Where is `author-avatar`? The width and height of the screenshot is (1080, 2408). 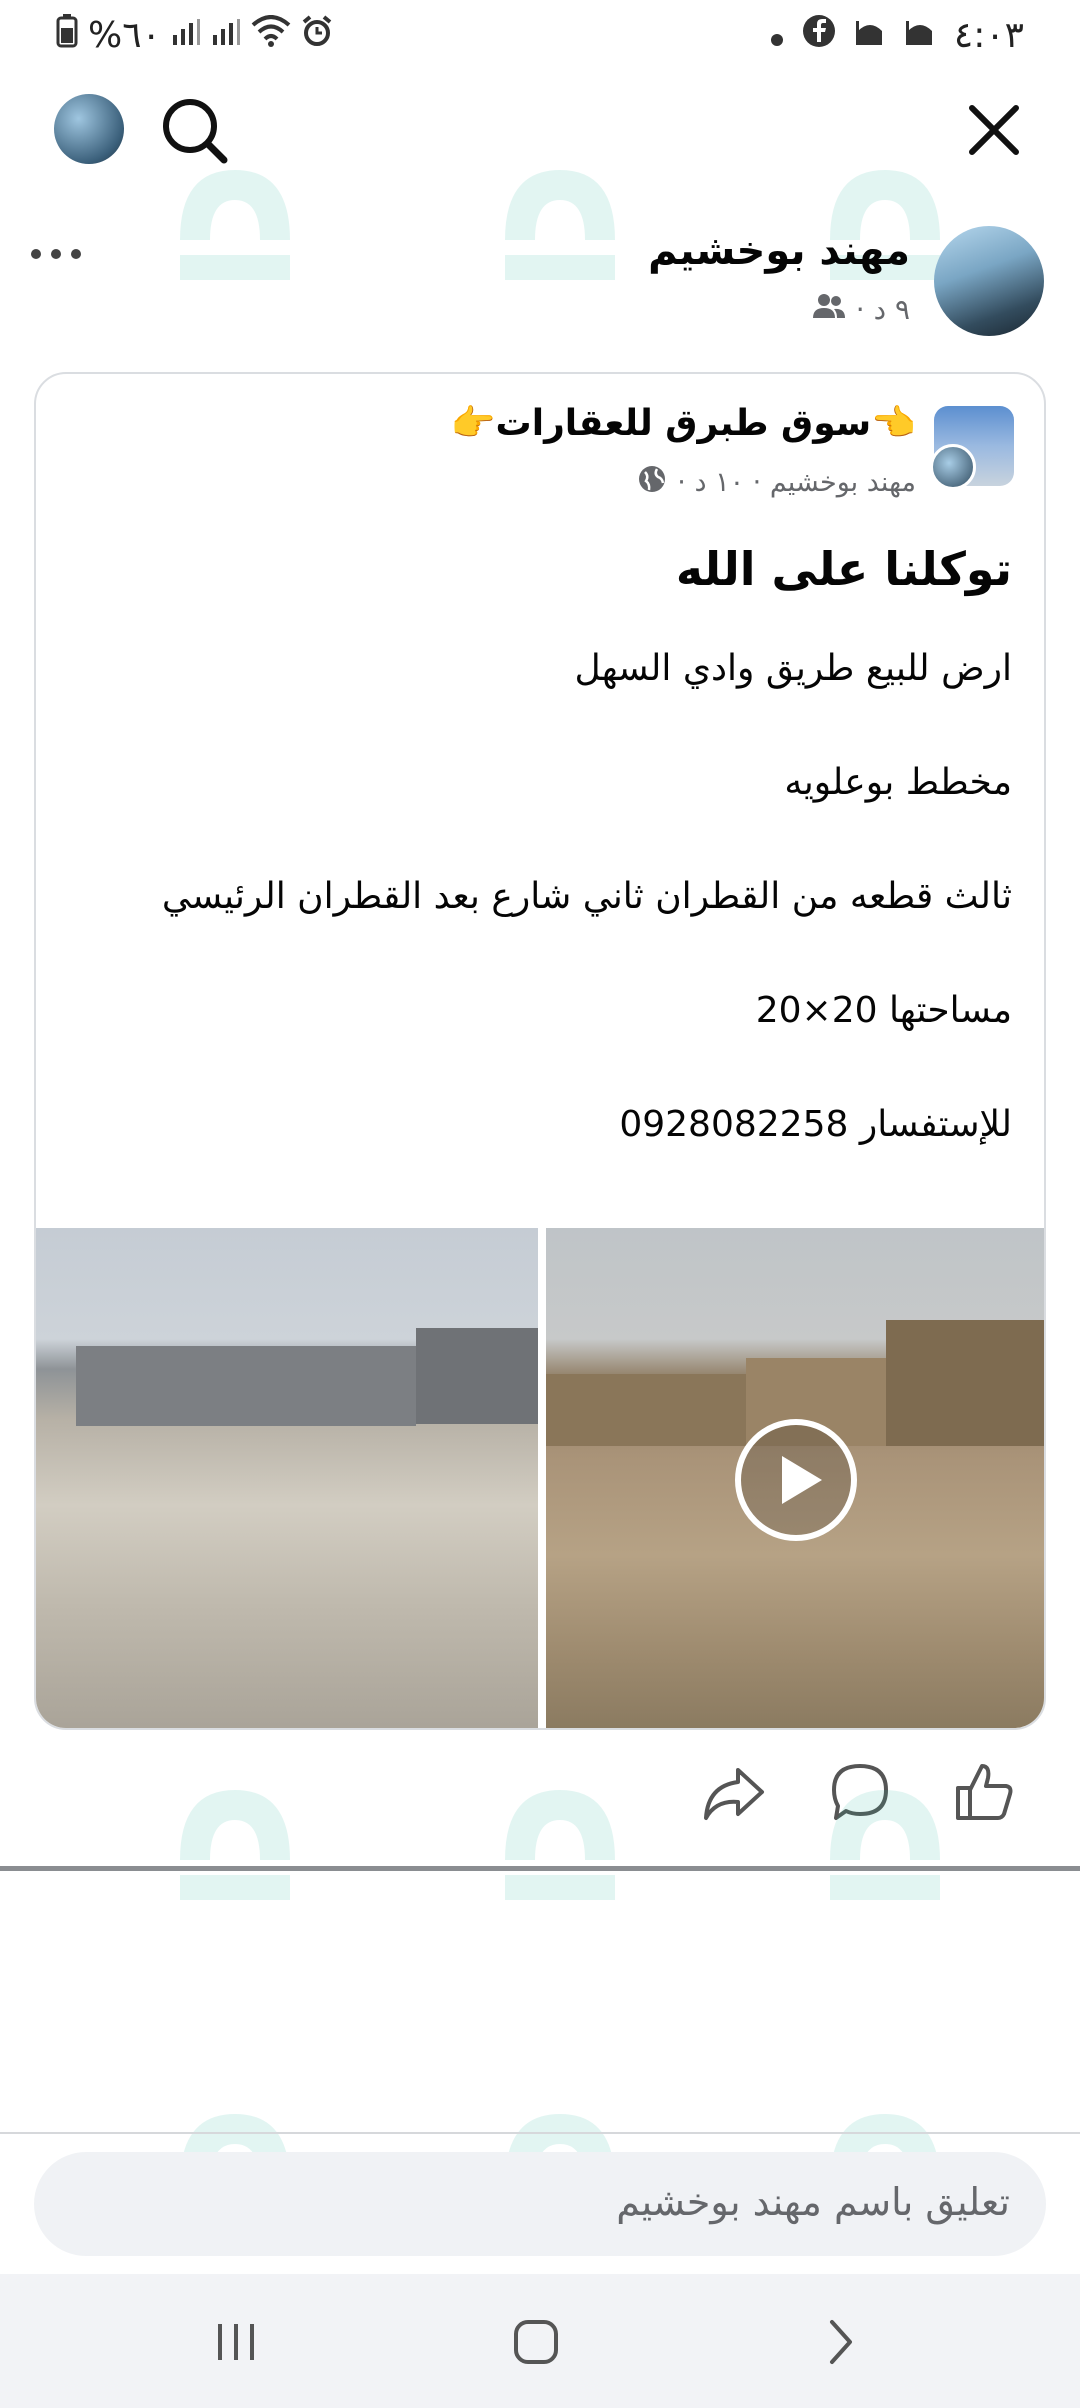
author-avatar is located at coordinates (989, 281).